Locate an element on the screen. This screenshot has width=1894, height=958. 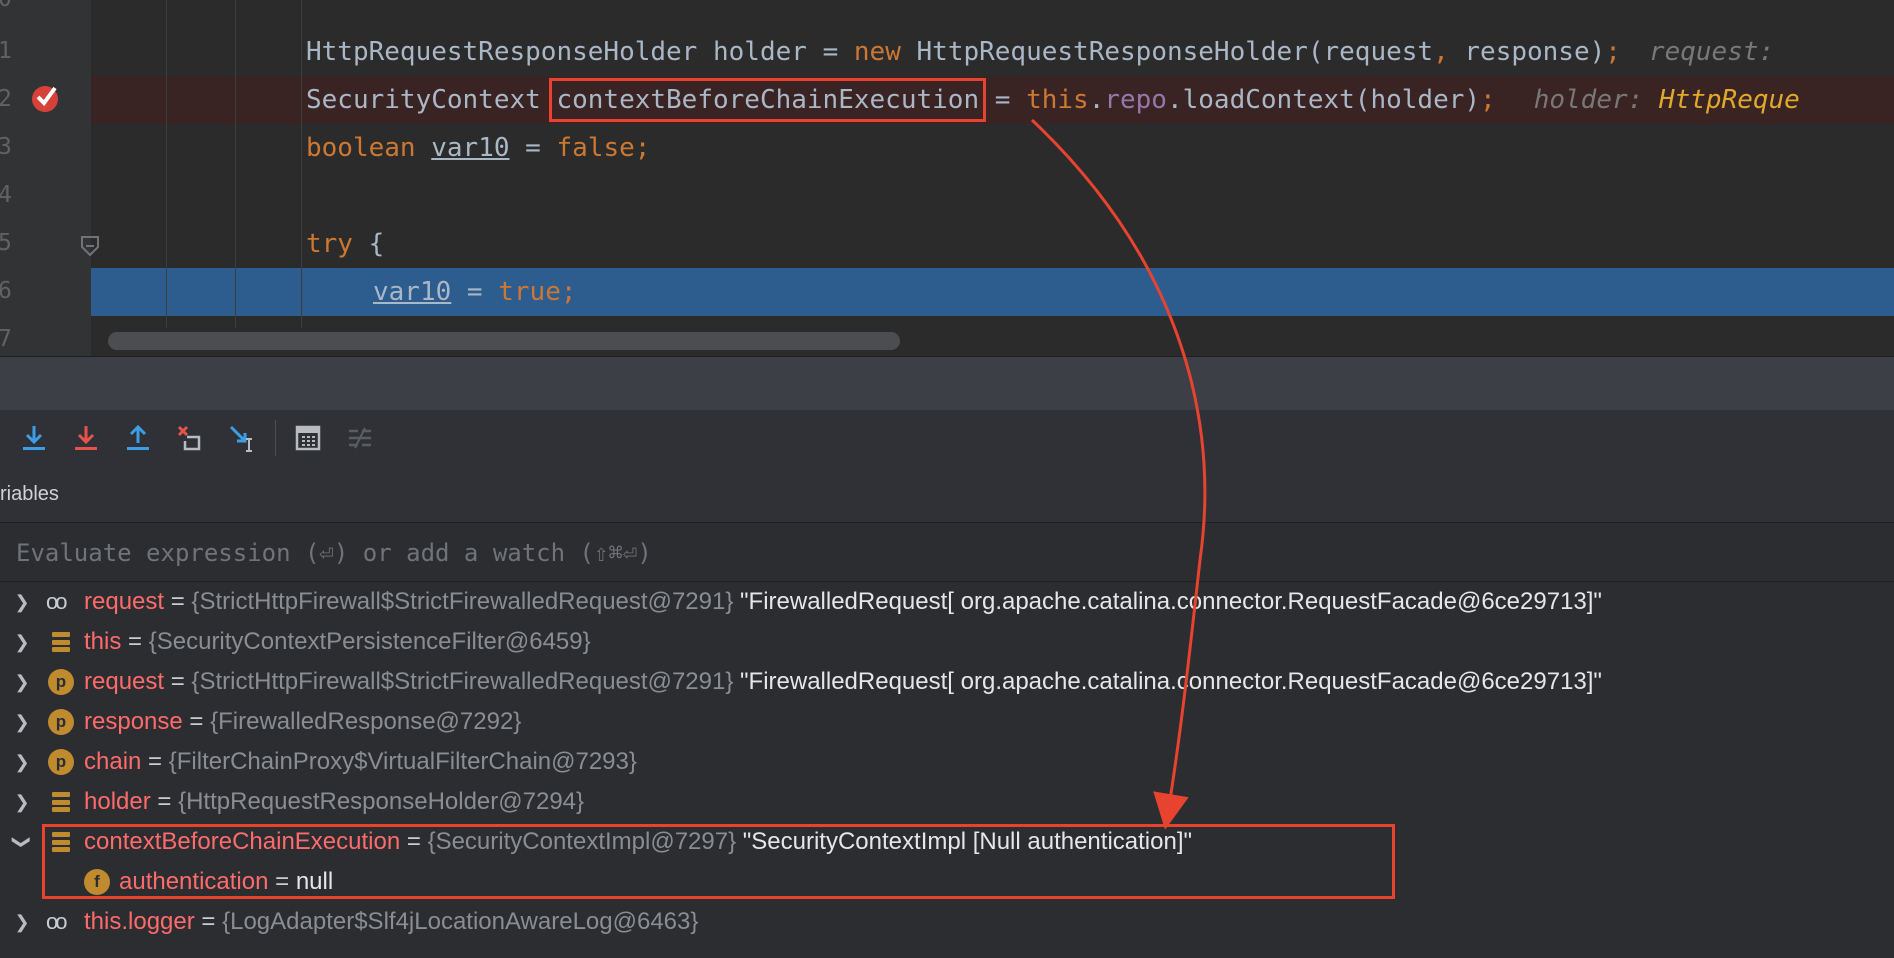
variable-name: holder is located at coordinates (117, 801).